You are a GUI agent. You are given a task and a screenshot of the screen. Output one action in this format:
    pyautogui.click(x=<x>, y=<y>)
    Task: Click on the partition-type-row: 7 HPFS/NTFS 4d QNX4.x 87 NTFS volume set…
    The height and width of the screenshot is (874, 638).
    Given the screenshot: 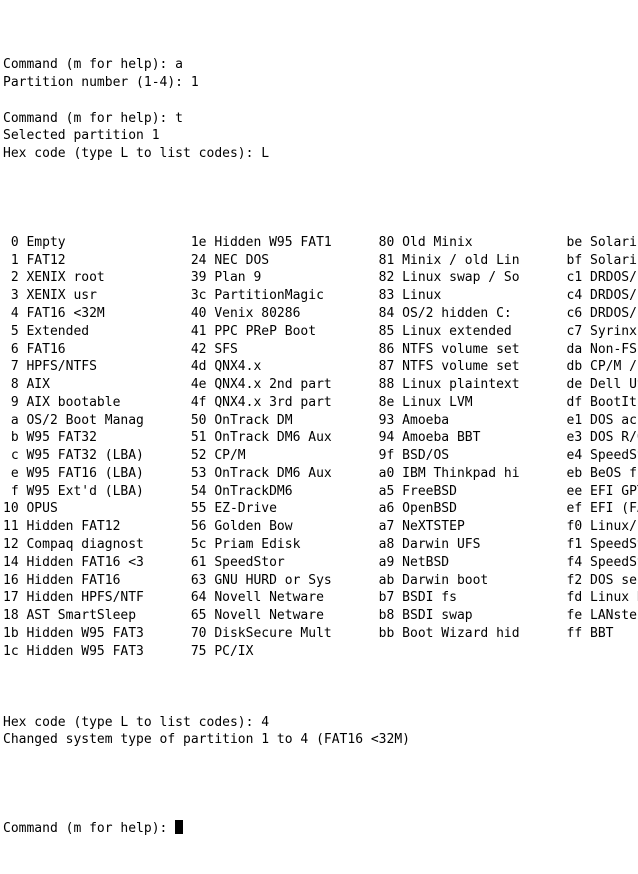 What is the action you would take?
    pyautogui.click(x=320, y=367)
    